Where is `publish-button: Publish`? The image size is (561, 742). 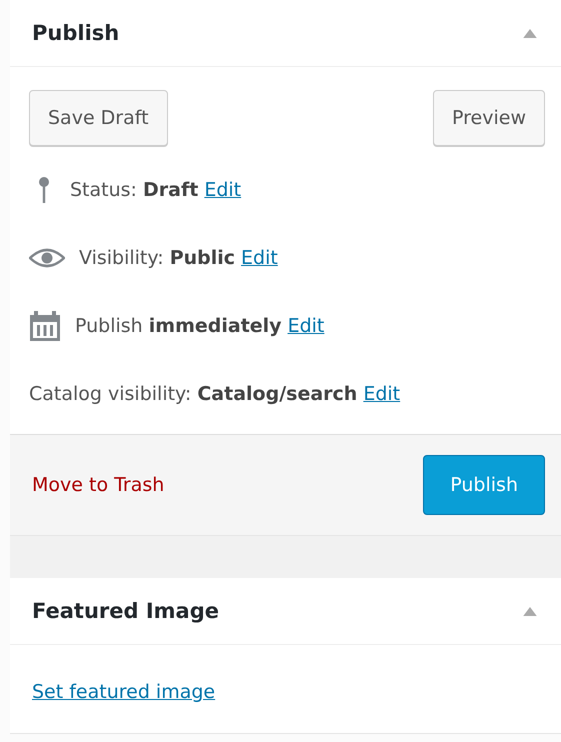 publish-button: Publish is located at coordinates (484, 485).